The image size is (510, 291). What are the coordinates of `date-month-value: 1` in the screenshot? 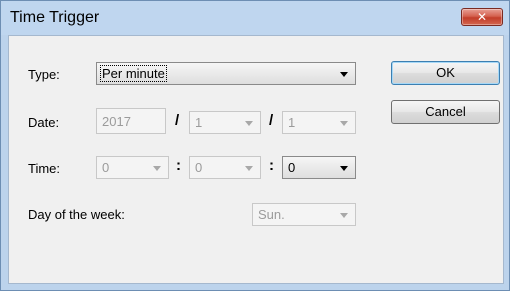 It's located at (199, 122).